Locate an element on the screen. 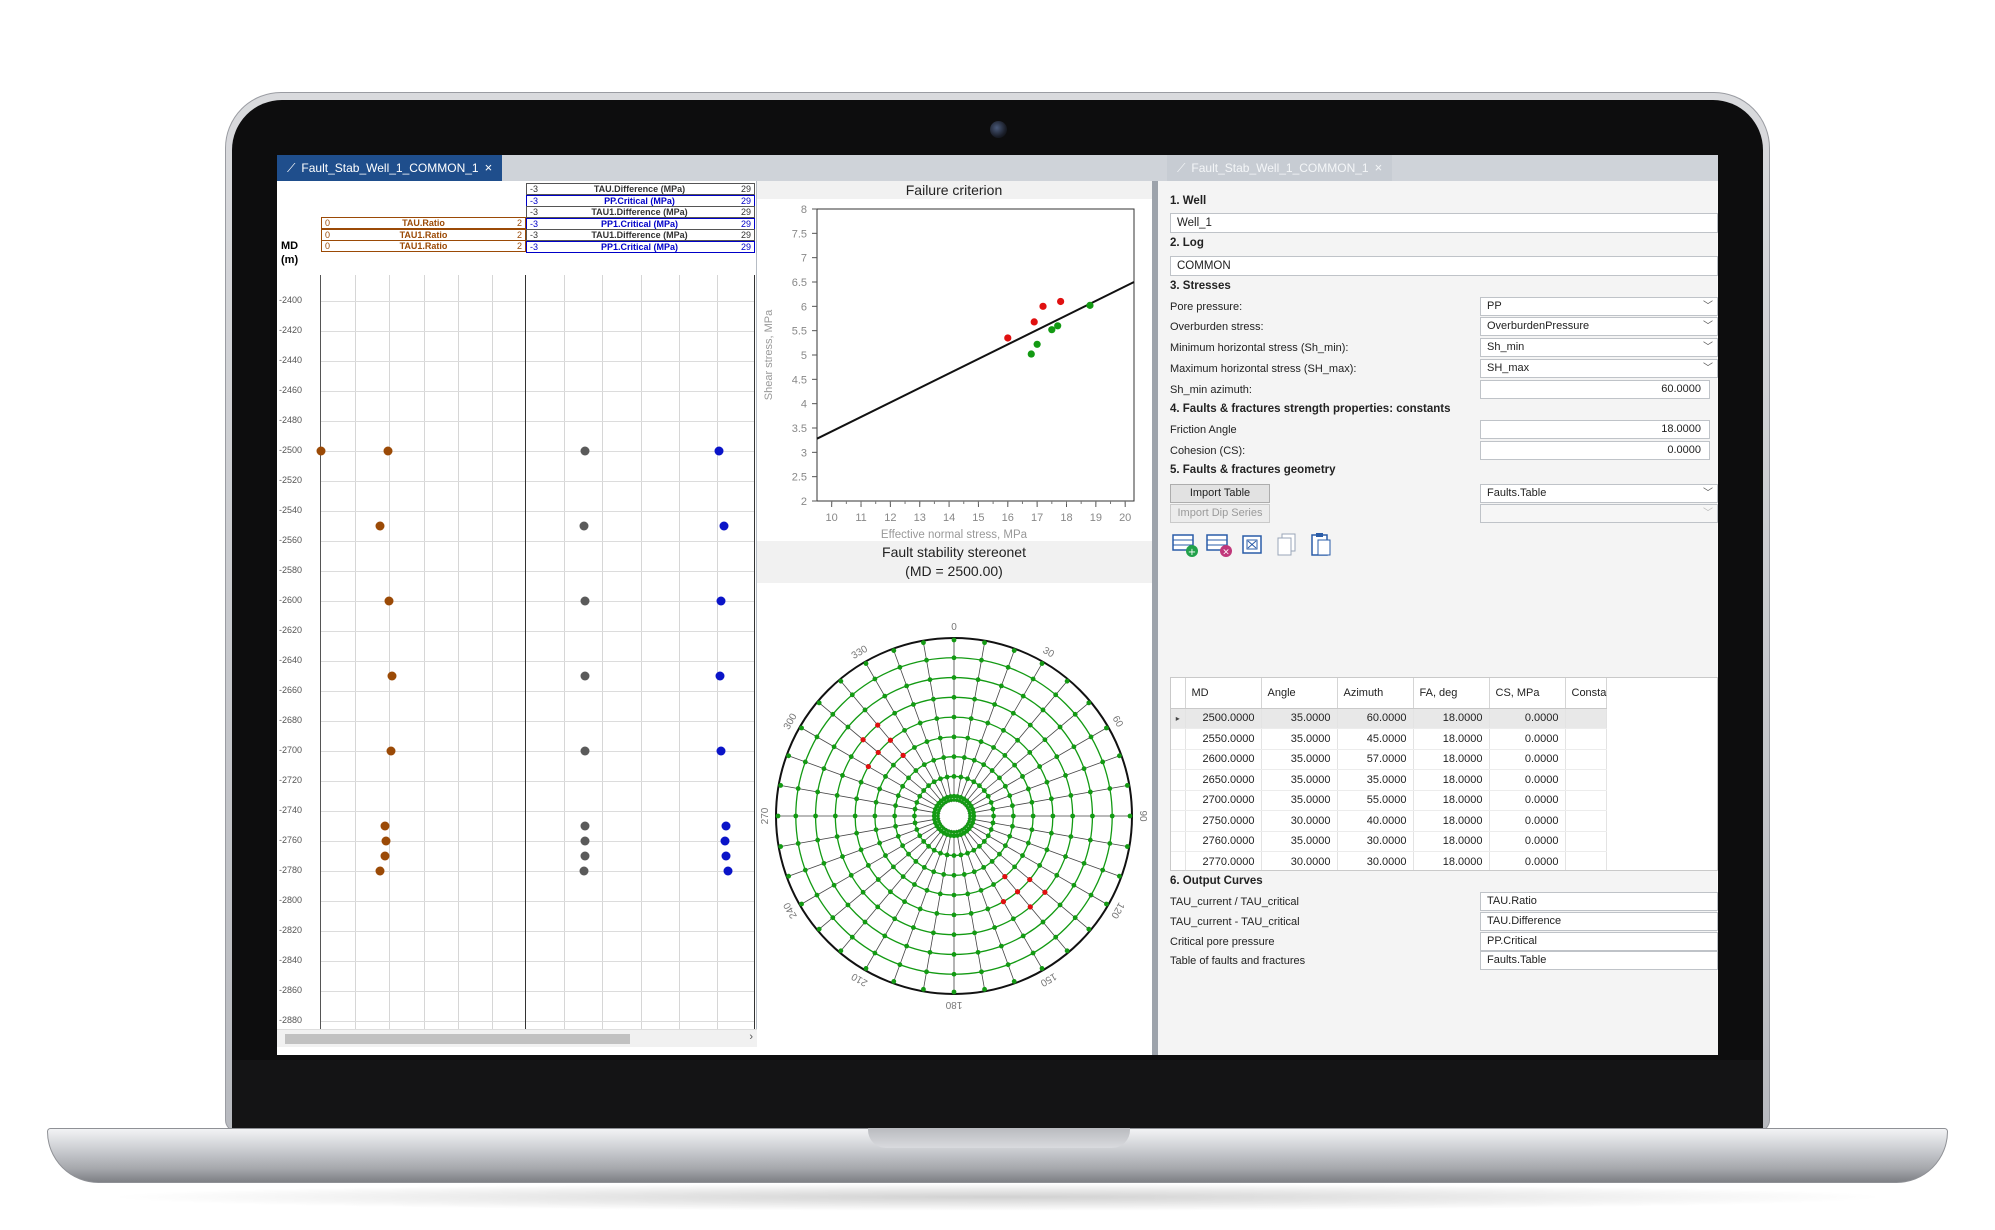 This screenshot has width=1995, height=1230. track-header-2: -3 PP.Critical (MPa) 29 is located at coordinates (640, 200).